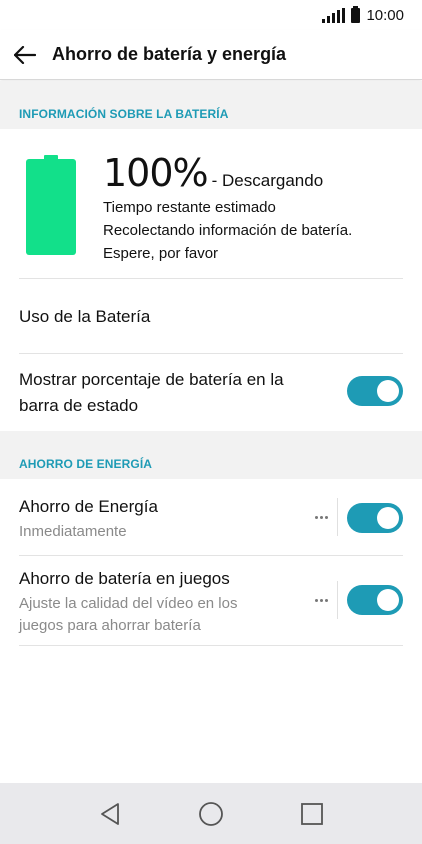  I want to click on triangle-back-icon, so click(110, 813).